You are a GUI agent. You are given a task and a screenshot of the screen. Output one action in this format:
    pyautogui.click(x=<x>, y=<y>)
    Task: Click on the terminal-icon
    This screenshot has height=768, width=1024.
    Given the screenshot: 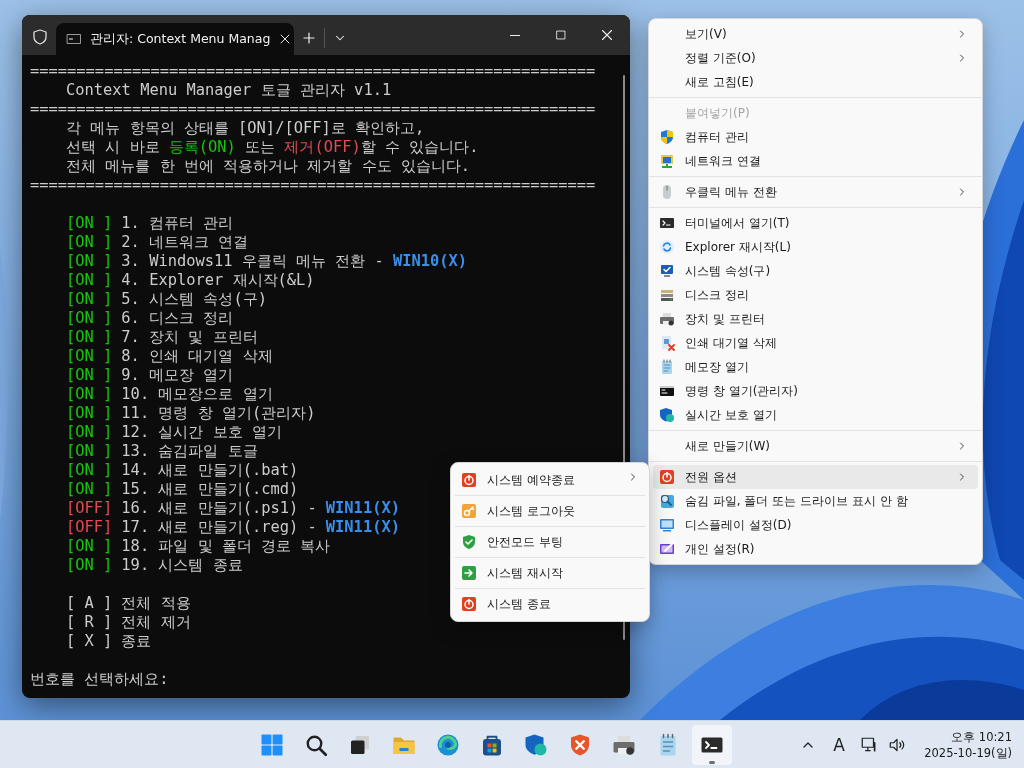 What is the action you would take?
    pyautogui.click(x=667, y=223)
    